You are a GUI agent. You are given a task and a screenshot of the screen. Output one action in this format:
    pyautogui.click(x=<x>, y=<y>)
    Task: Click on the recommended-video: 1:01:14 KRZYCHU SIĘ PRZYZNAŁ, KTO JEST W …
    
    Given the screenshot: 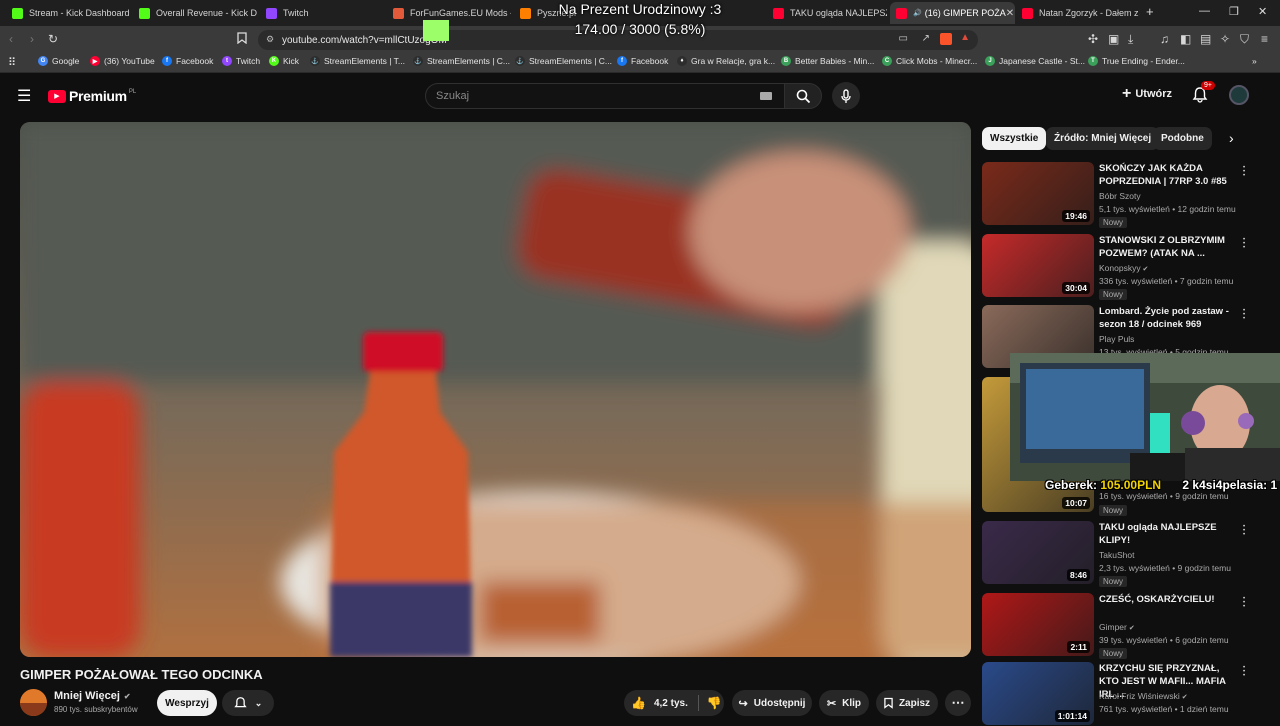 What is the action you would take?
    pyautogui.click(x=1127, y=694)
    